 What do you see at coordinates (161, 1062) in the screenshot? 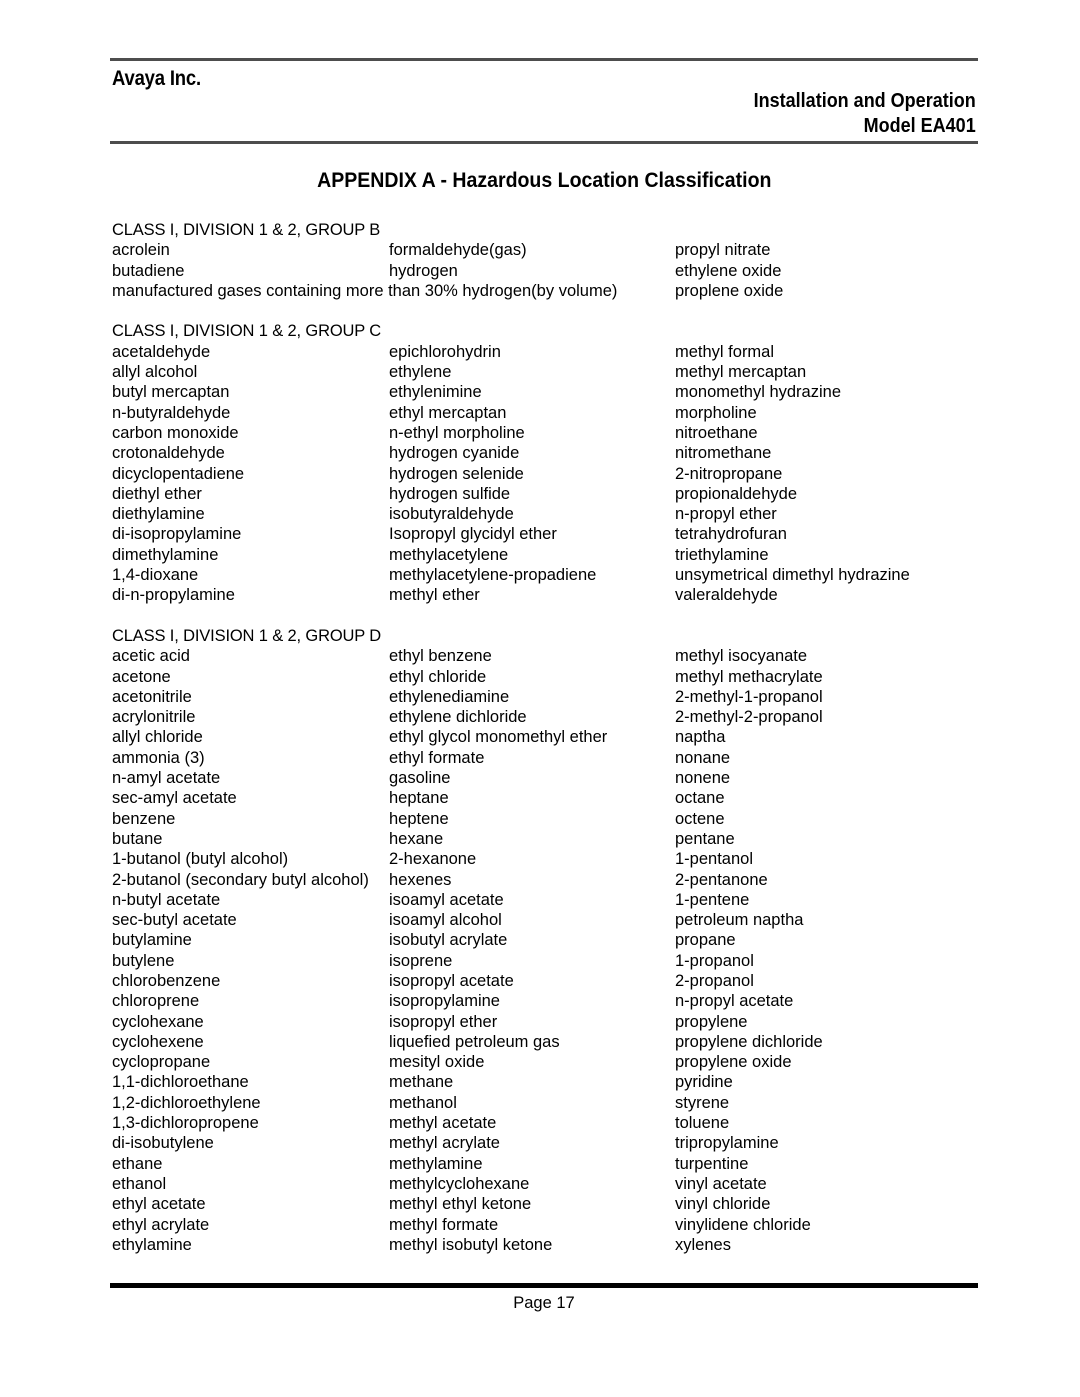
I see `chemical-name: cyclopropane` at bounding box center [161, 1062].